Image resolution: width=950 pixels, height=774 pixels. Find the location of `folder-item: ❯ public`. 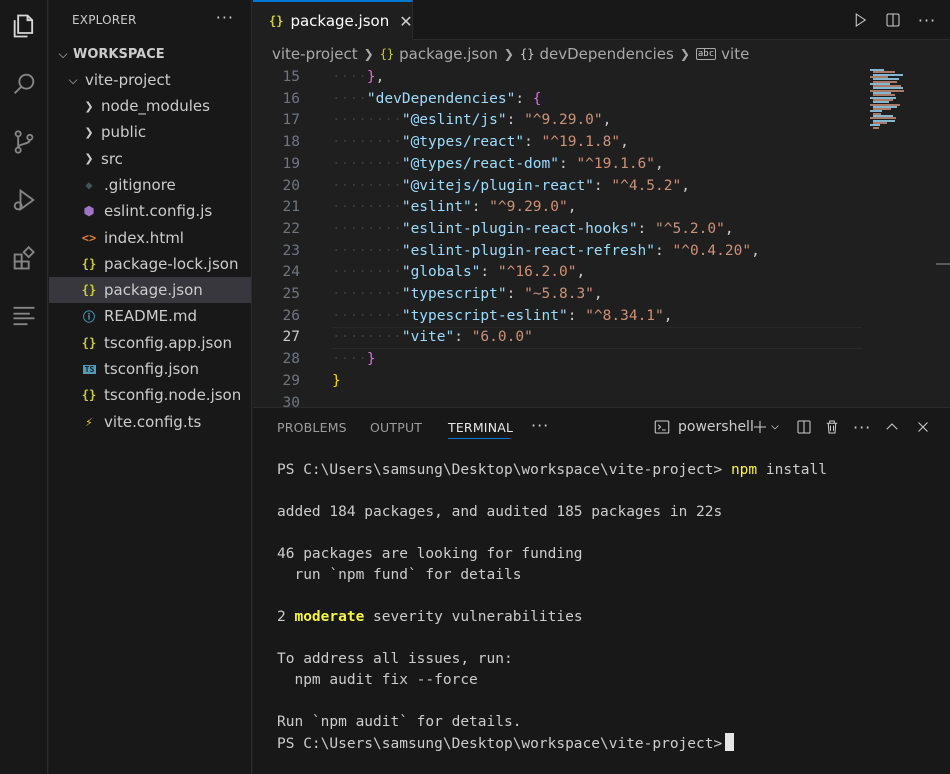

folder-item: ❯ public is located at coordinates (150, 132).